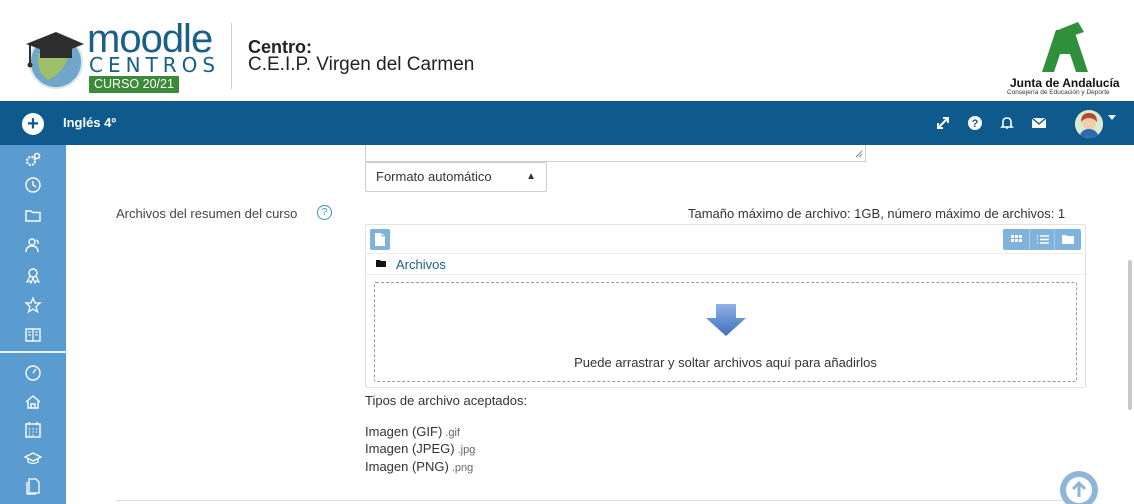  I want to click on dashboard-icon, so click(33, 372).